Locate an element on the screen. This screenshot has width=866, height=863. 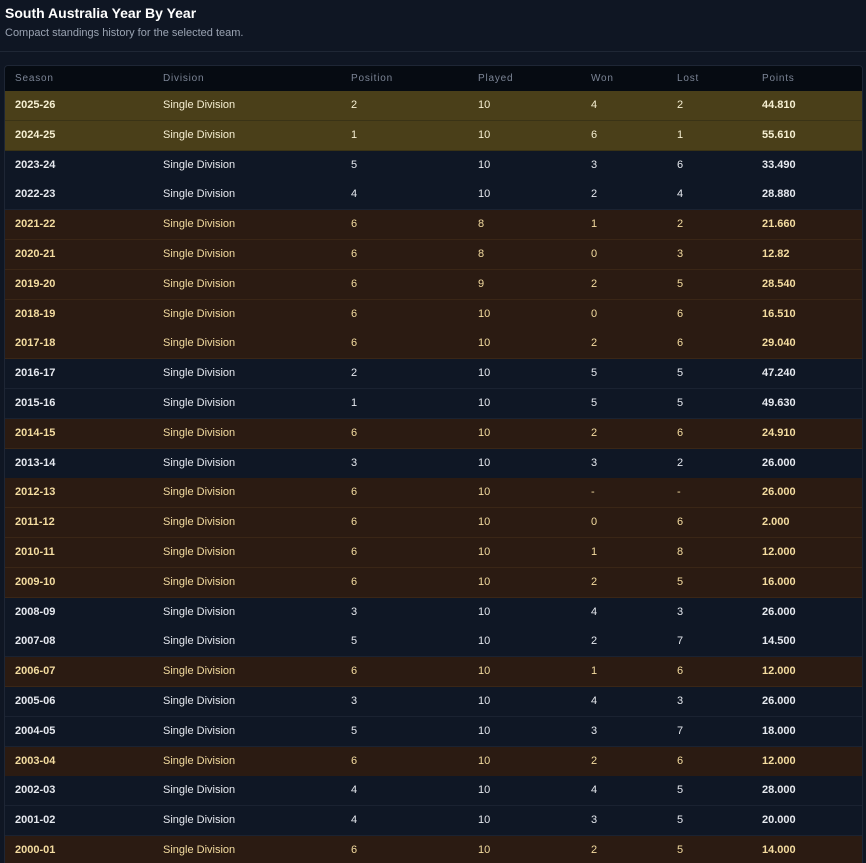
cell-won: - is located at coordinates (593, 492).